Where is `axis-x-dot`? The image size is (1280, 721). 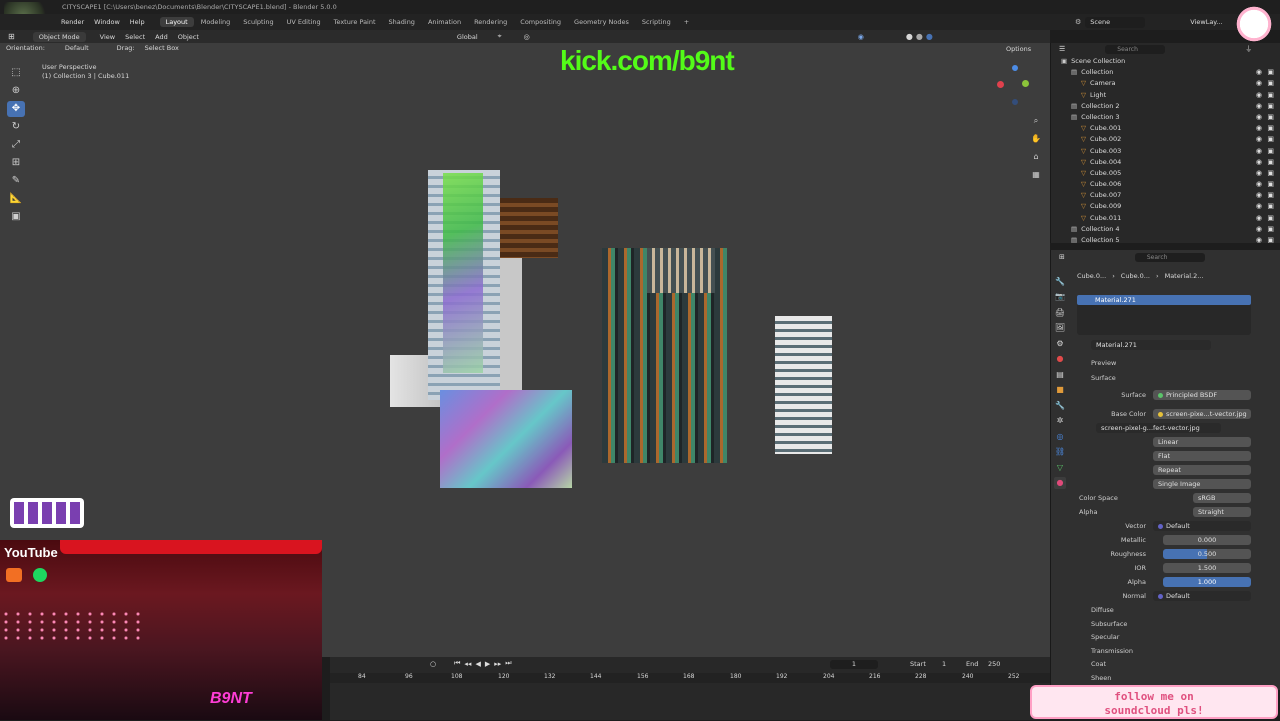 axis-x-dot is located at coordinates (1000, 84).